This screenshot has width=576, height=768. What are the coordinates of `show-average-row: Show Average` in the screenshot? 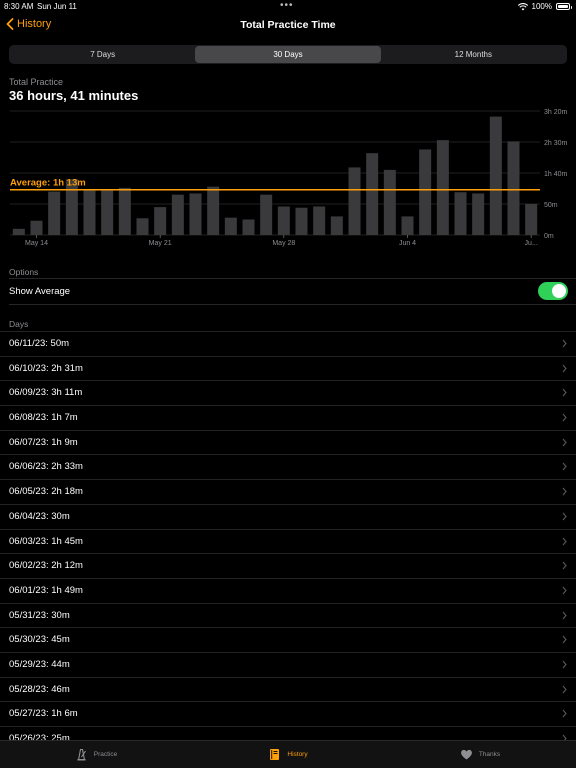 It's located at (288, 291).